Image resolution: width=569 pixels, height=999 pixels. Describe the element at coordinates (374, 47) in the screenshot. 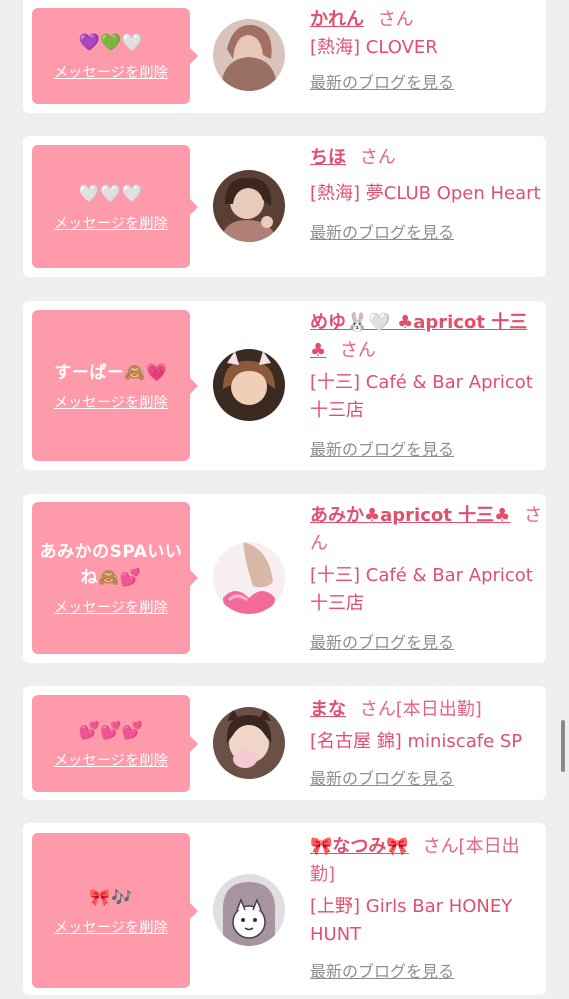

I see `shop-name: [熱海] CLOVER` at that location.